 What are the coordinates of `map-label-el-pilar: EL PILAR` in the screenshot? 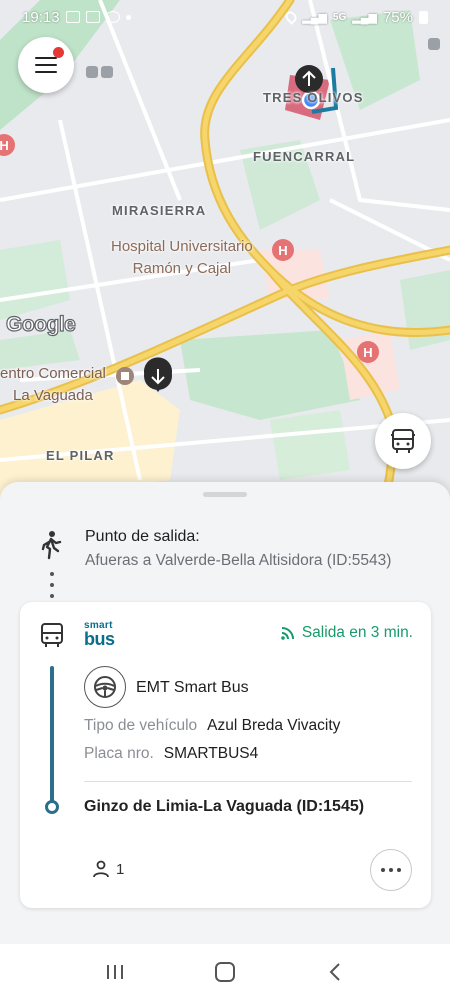 It's located at (80, 455).